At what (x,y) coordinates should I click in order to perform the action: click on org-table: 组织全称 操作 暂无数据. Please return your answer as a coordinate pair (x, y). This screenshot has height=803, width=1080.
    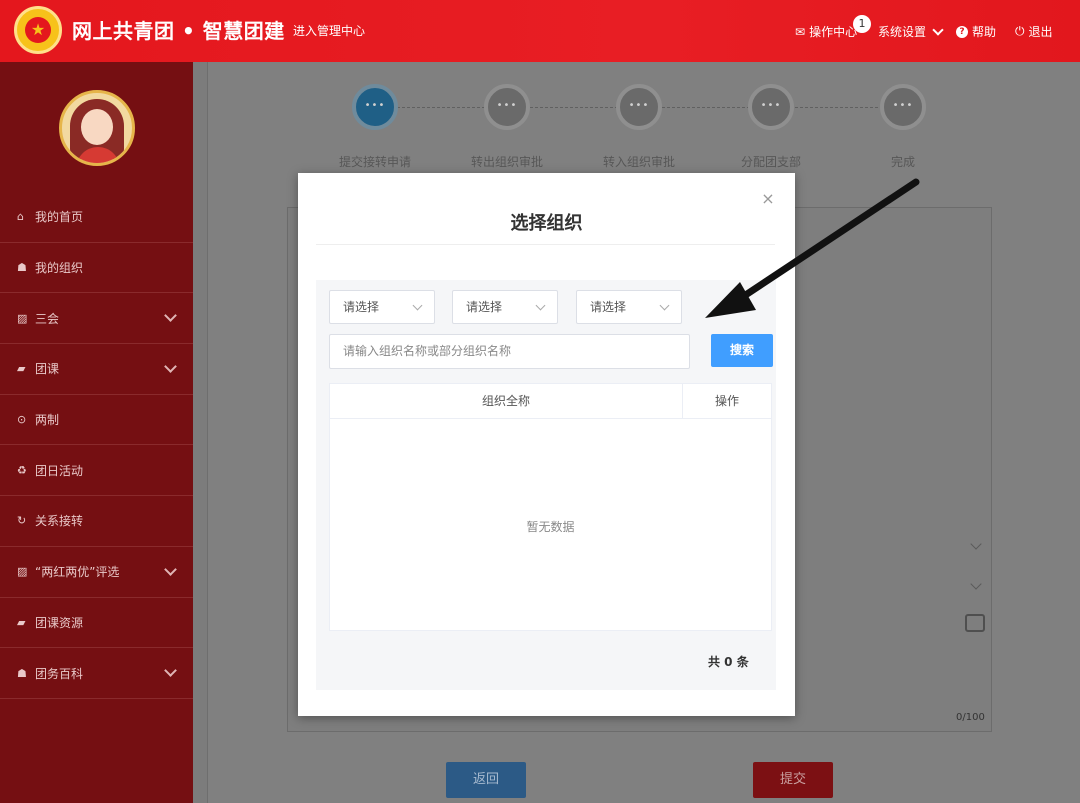
    Looking at the image, I should click on (550, 507).